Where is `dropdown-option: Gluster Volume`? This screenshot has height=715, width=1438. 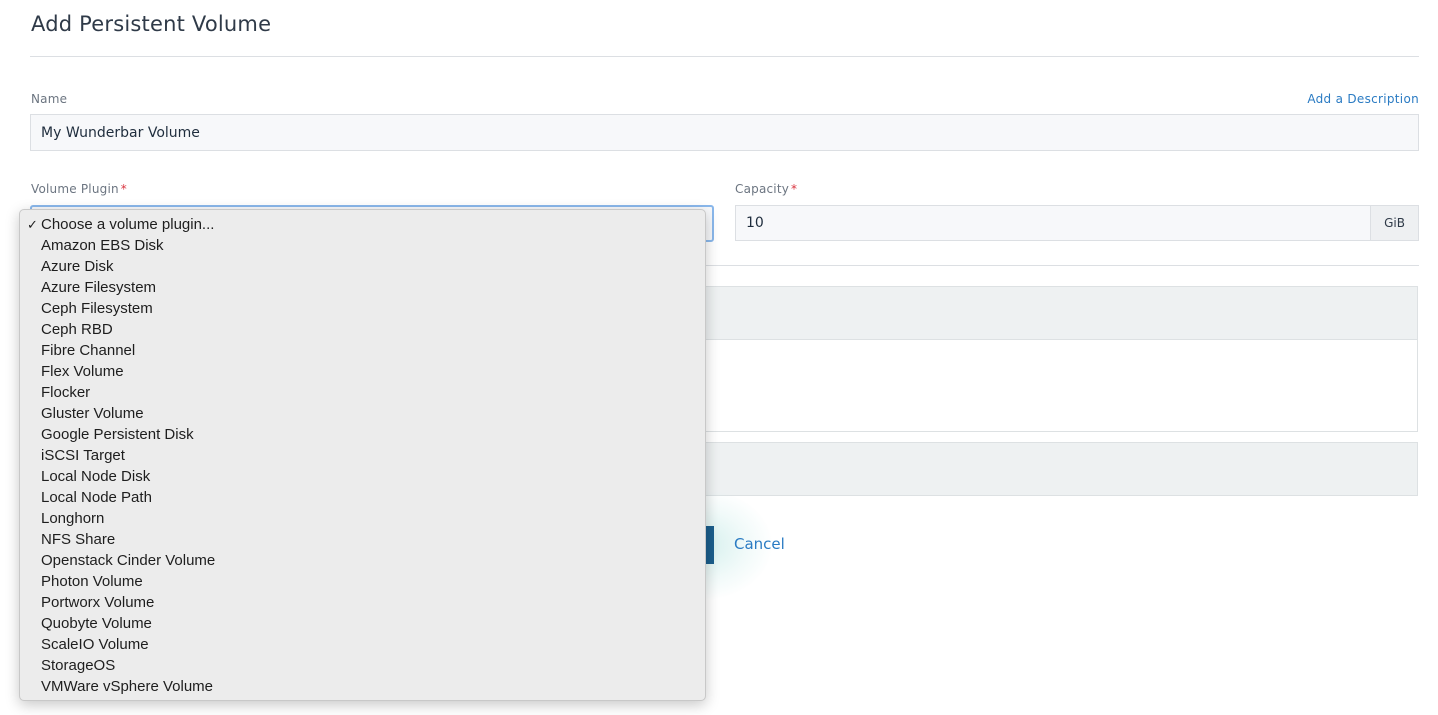
dropdown-option: Gluster Volume is located at coordinates (362, 413).